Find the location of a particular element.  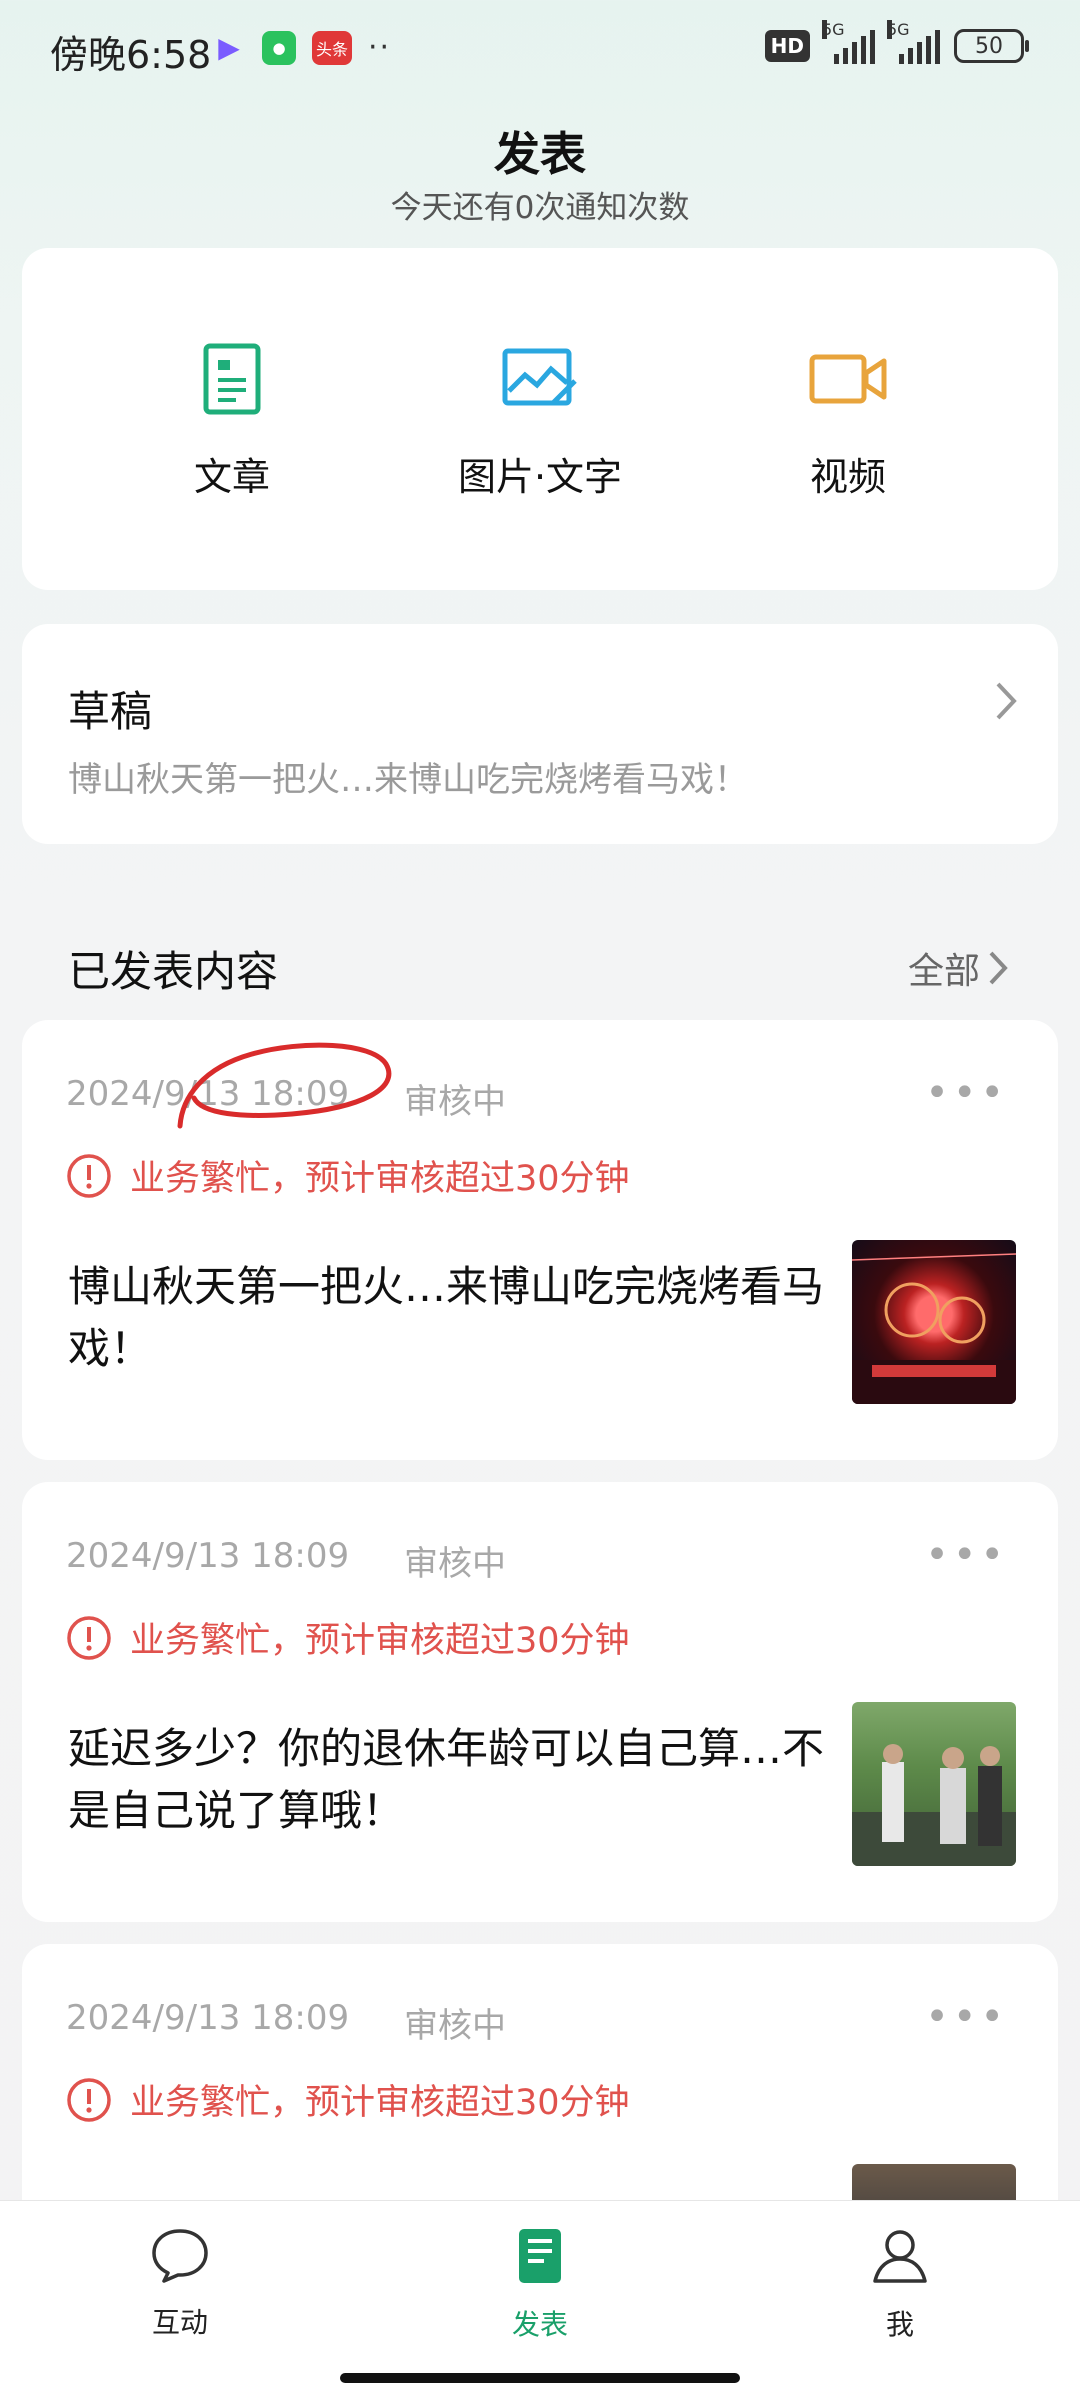

hd-icon: HD is located at coordinates (787, 46).